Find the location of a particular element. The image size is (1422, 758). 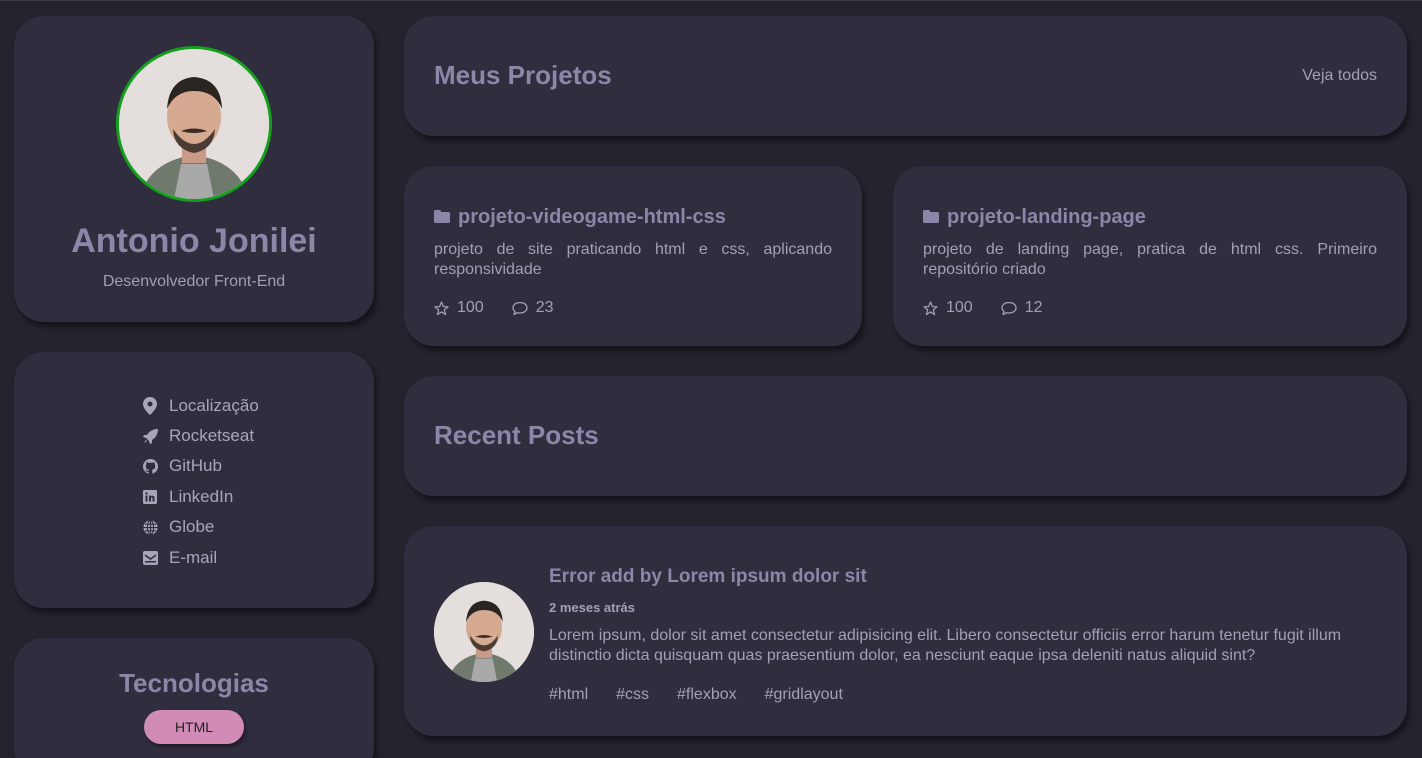

link-github: GitHub is located at coordinates (182, 466).